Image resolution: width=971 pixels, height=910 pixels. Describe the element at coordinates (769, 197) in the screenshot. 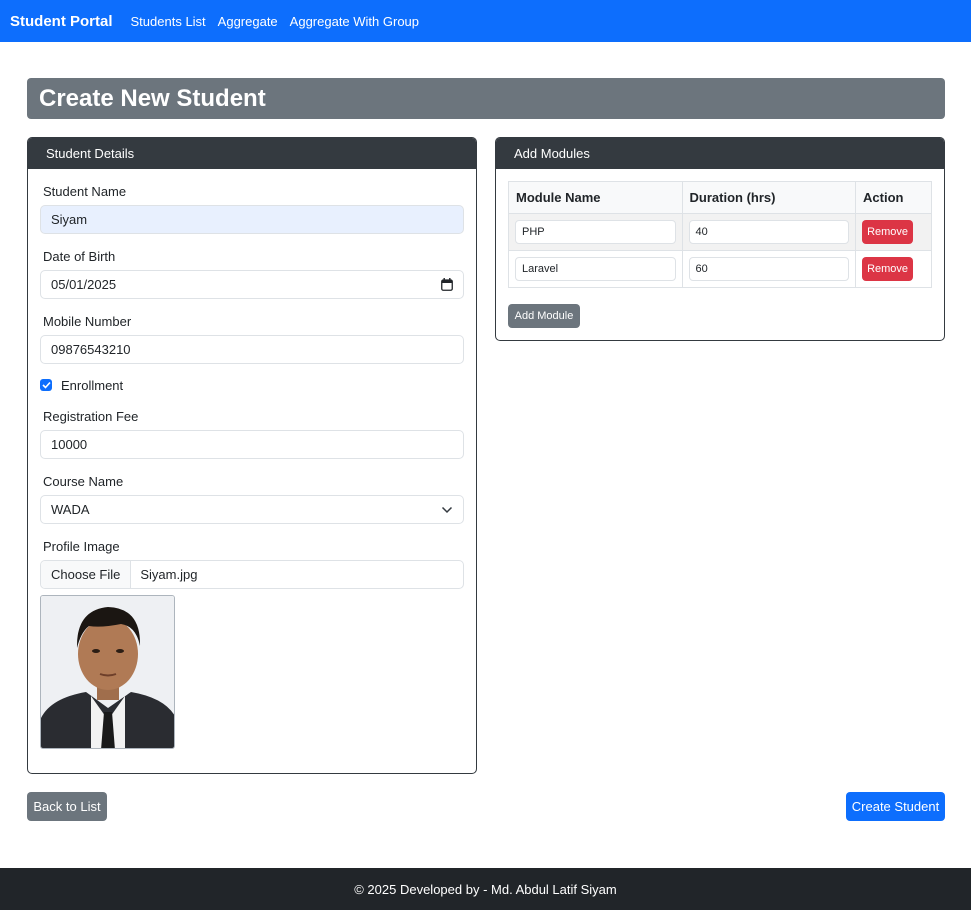

I see `column-header: Duration (hrs)` at that location.